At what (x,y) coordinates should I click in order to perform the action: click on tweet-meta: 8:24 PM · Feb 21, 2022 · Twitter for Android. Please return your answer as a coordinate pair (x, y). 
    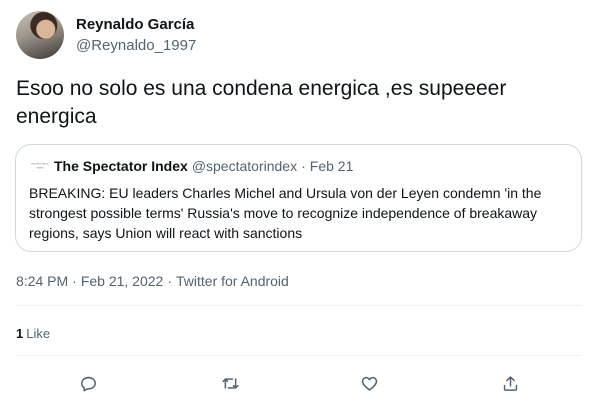
    Looking at the image, I should click on (152, 281).